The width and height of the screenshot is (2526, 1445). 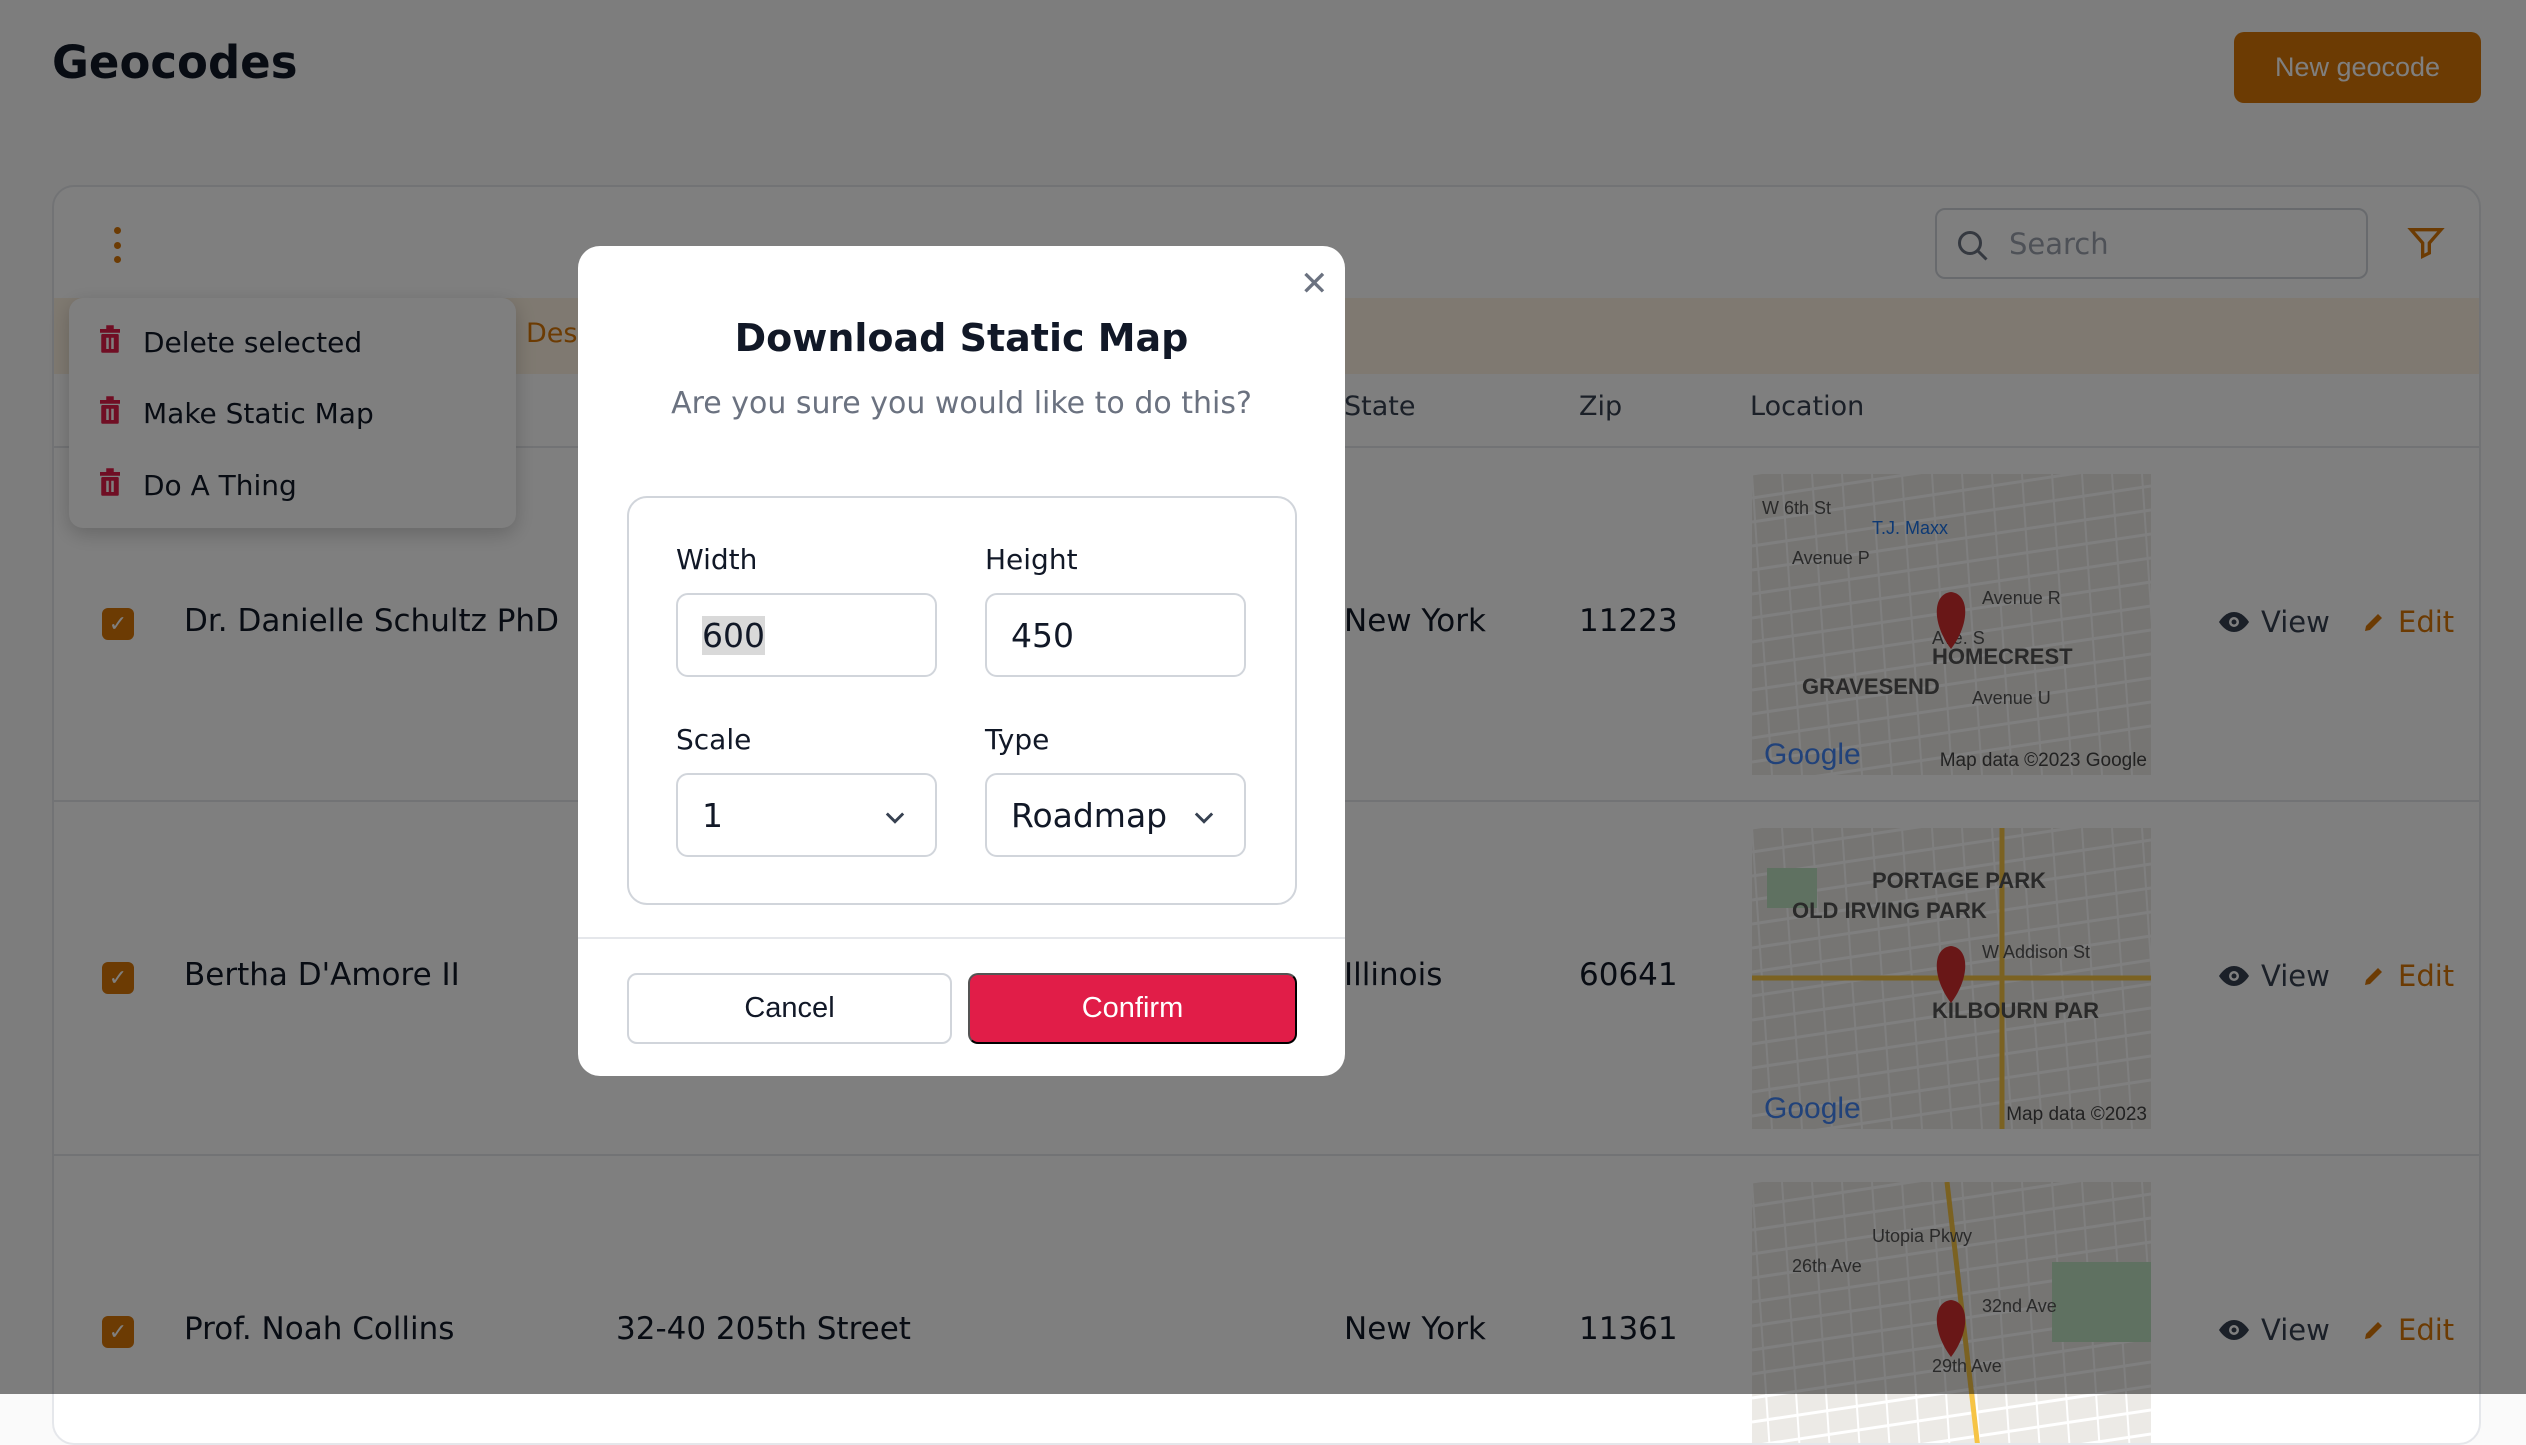 I want to click on modal-subtitle: Are you sure you would like to do this?, so click(x=961, y=403).